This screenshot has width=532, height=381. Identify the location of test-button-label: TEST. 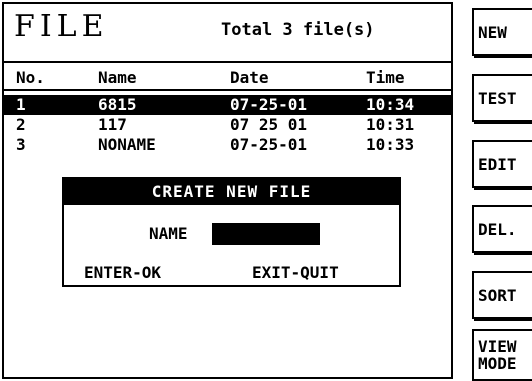
(497, 98).